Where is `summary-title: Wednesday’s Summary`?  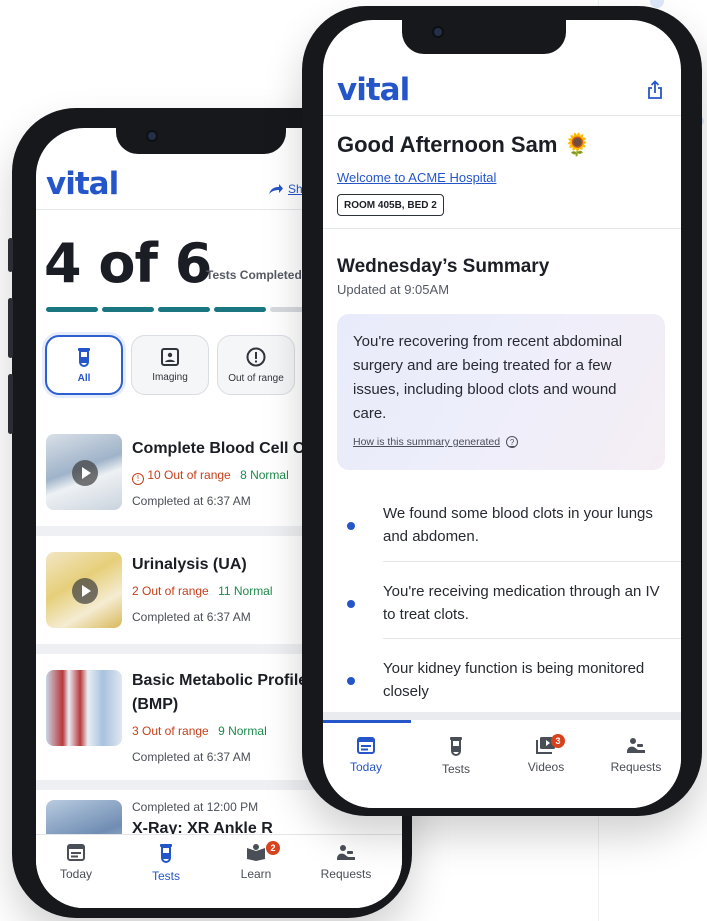 summary-title: Wednesday’s Summary is located at coordinates (443, 266).